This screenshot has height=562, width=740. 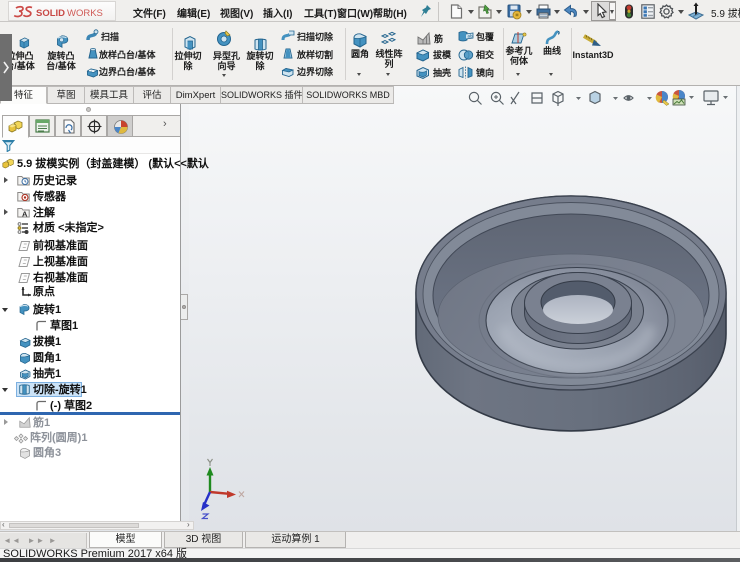 I want to click on svg-text: WORKS, so click(x=85, y=13).